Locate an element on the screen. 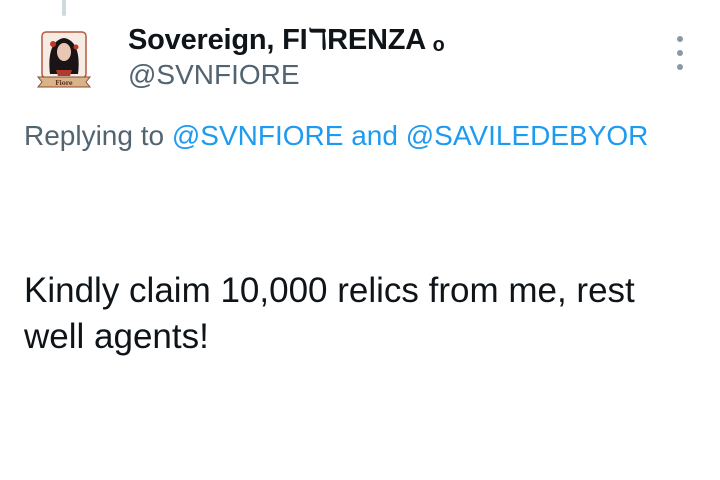 Image resolution: width=720 pixels, height=480 pixels. tweet-text-line-1: Kindly claim 10,000 relics from me, rest is located at coordinates (329, 290).